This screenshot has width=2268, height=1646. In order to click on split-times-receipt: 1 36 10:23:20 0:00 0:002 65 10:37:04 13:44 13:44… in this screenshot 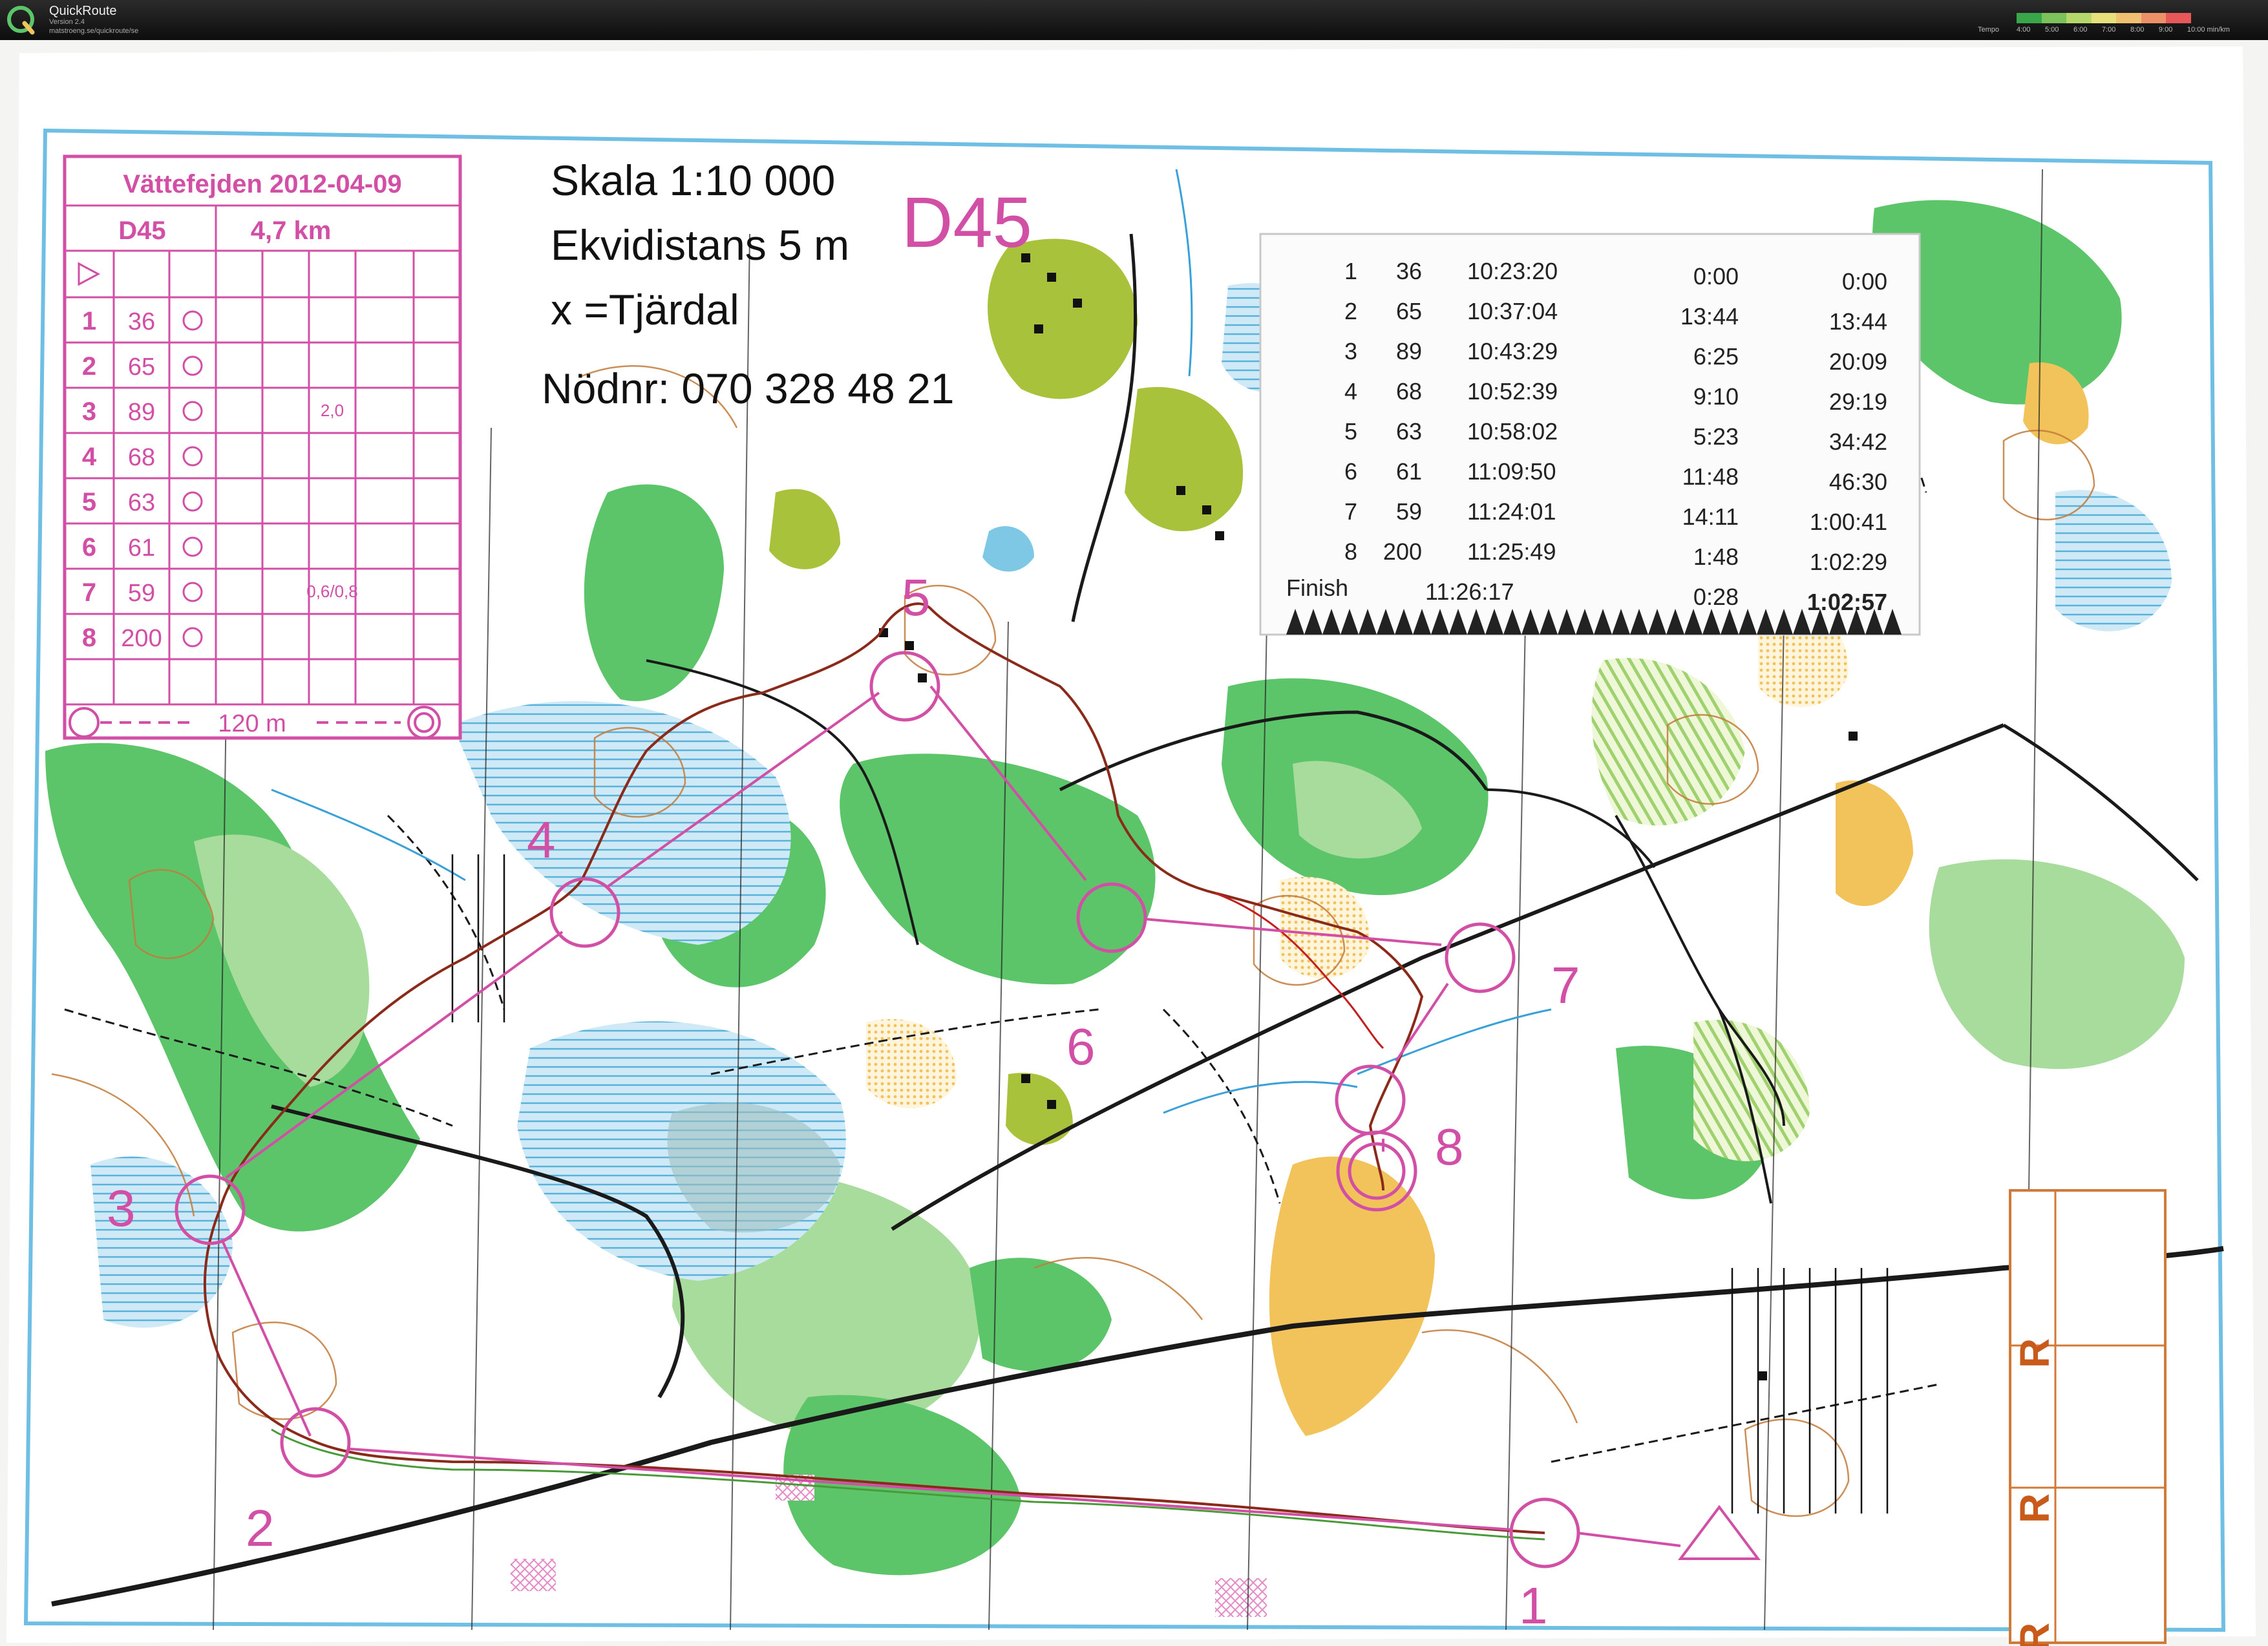, I will do `click(1590, 434)`.